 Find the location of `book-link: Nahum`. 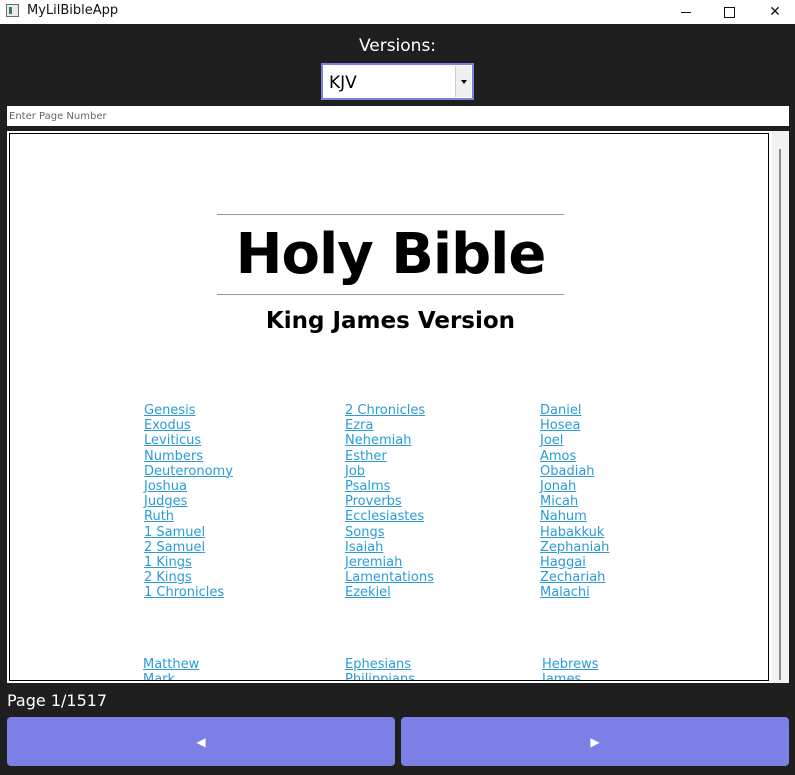

book-link: Nahum is located at coordinates (563, 516).